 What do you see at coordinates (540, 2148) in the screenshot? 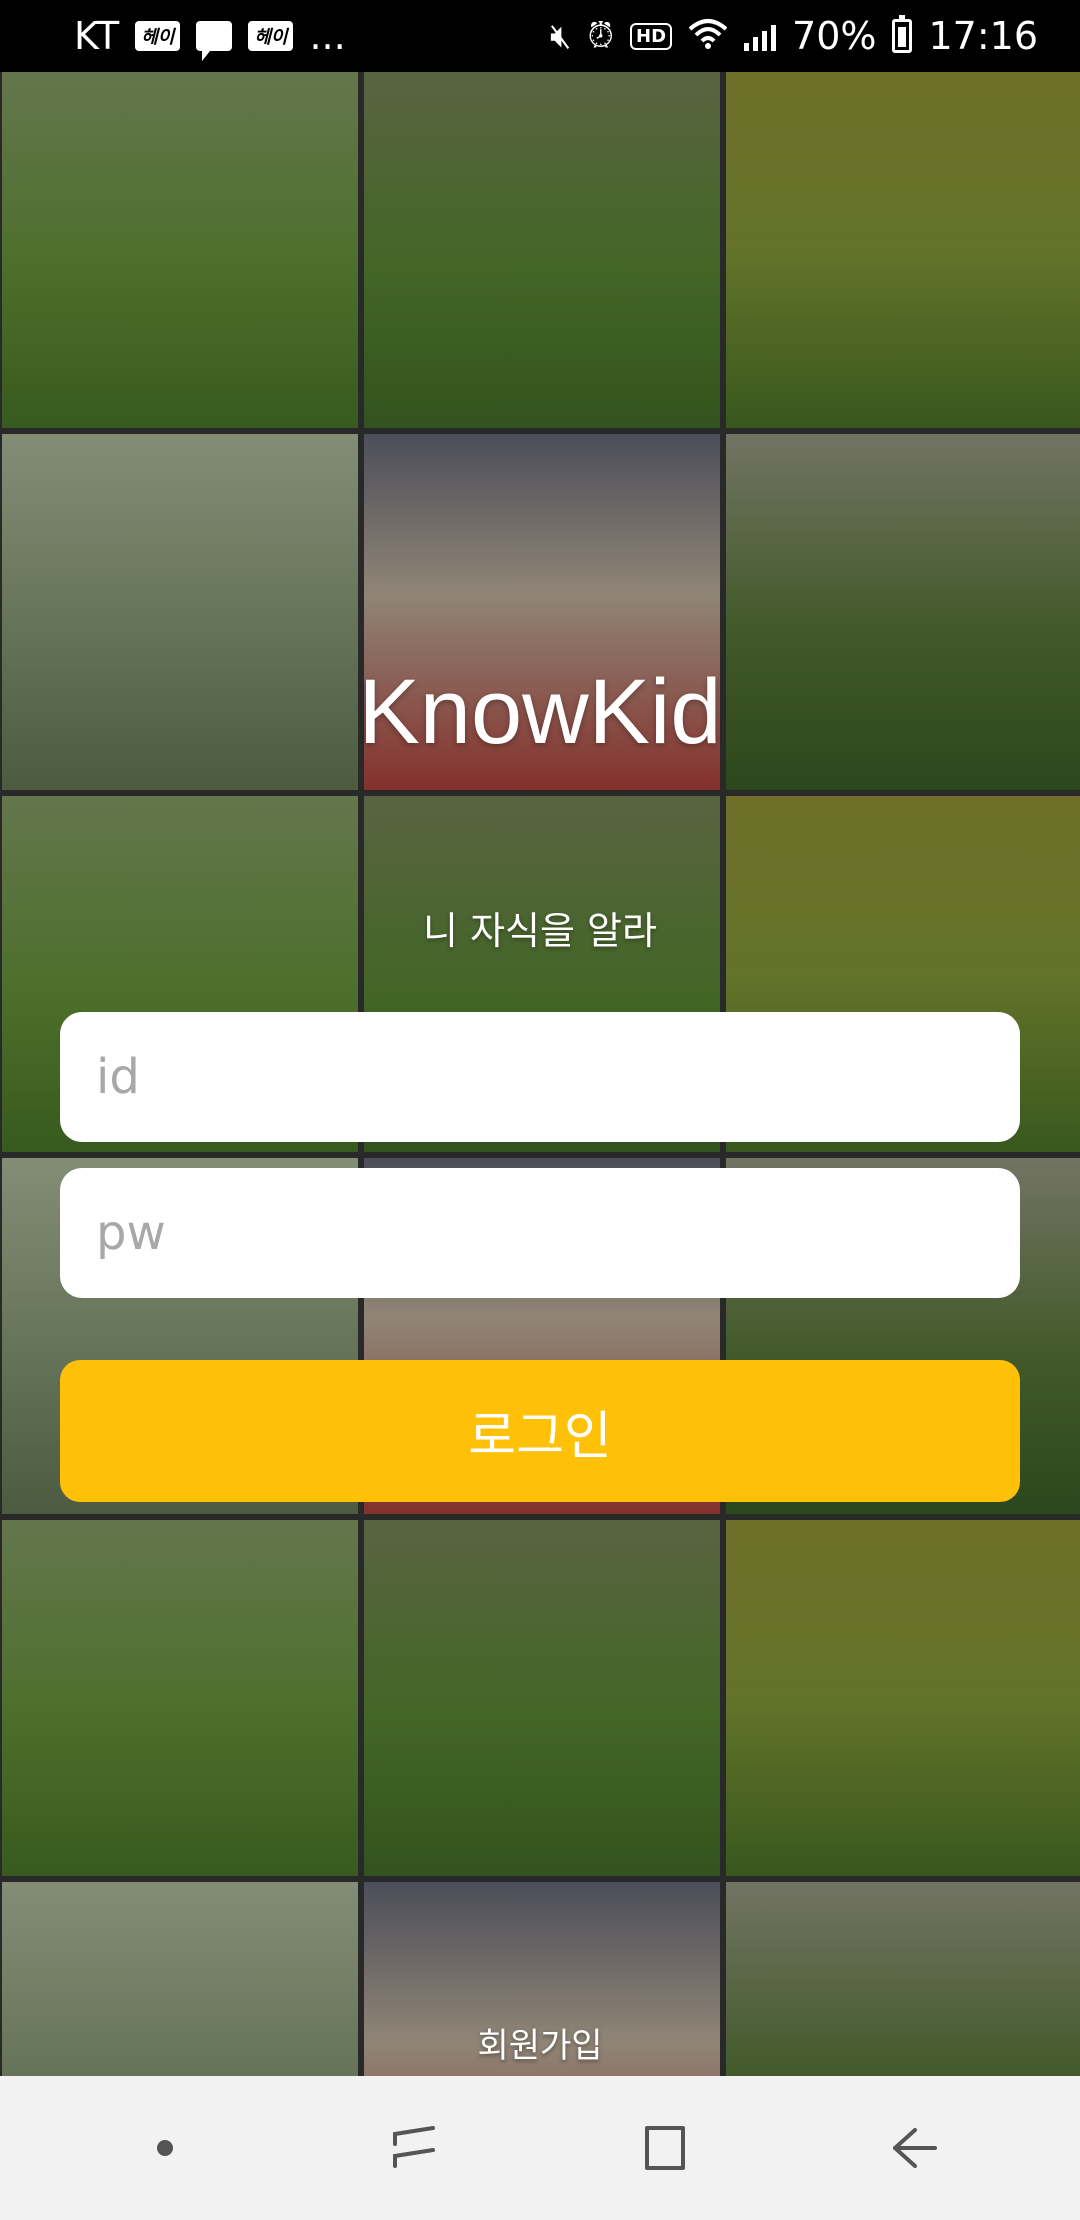
I see `navigation-bar` at bounding box center [540, 2148].